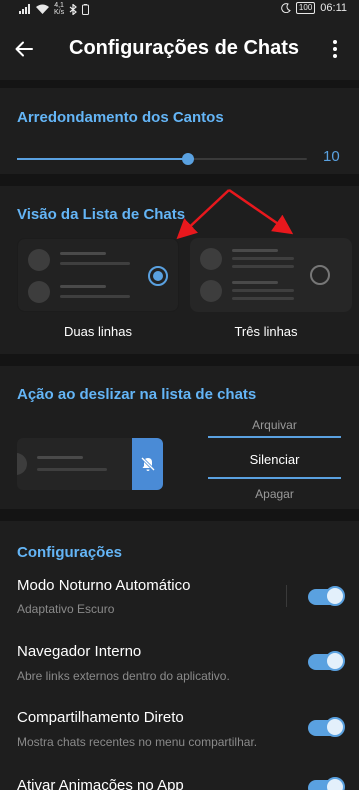  What do you see at coordinates (320, 275) in the screenshot?
I see `three-lines-radio` at bounding box center [320, 275].